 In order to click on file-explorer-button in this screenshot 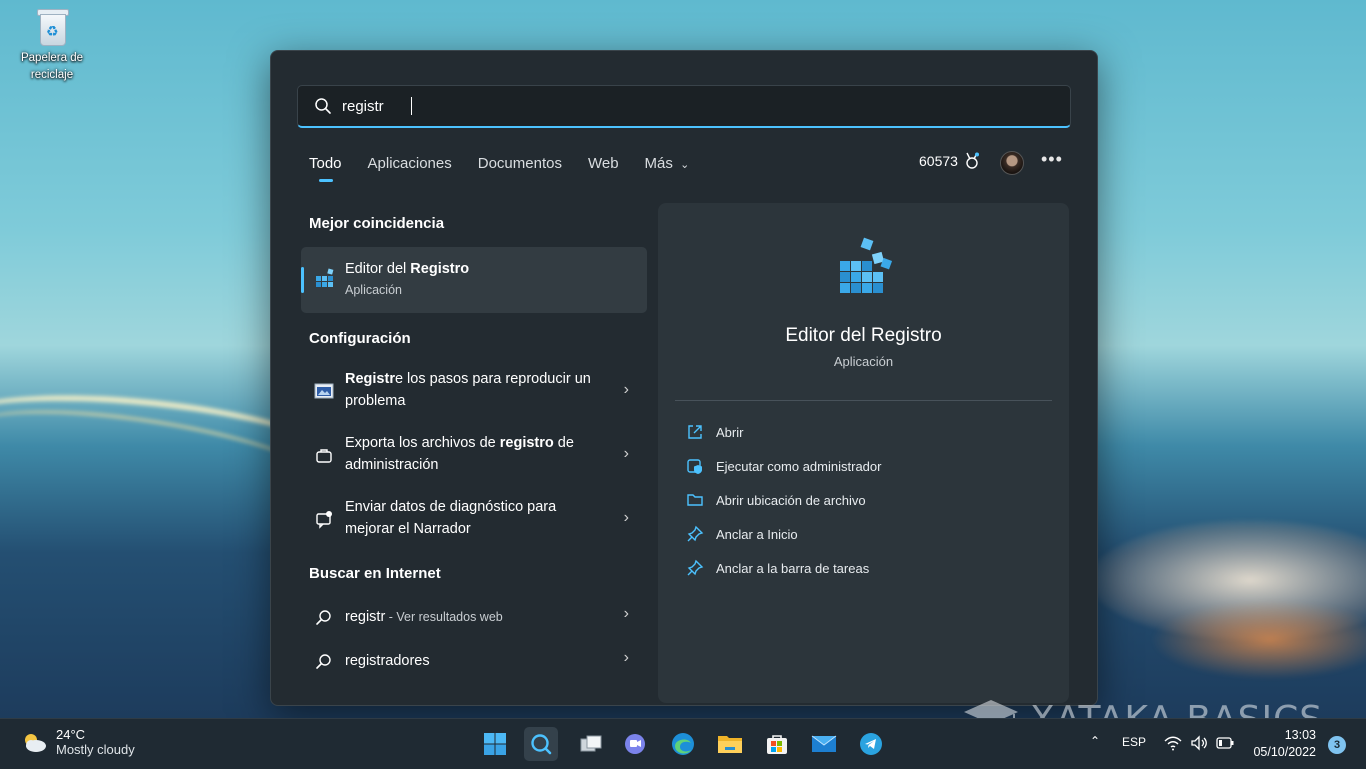, I will do `click(730, 744)`.